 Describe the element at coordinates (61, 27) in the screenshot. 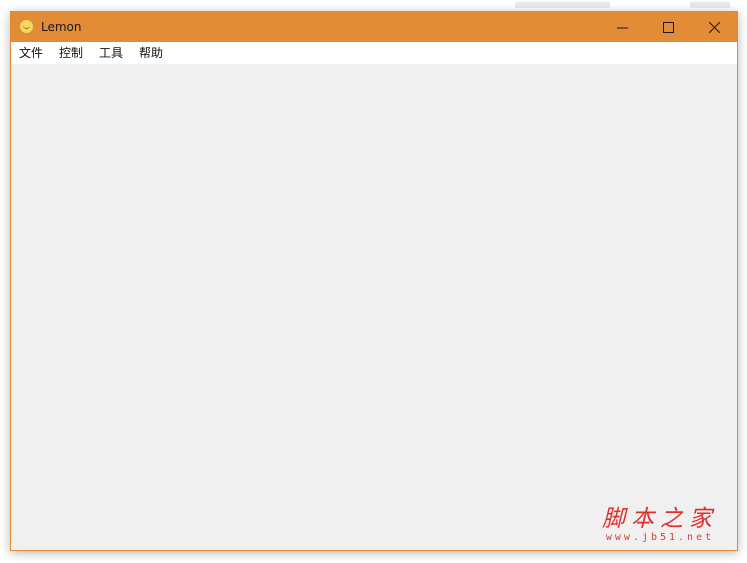

I see `window-title: Lemon` at that location.